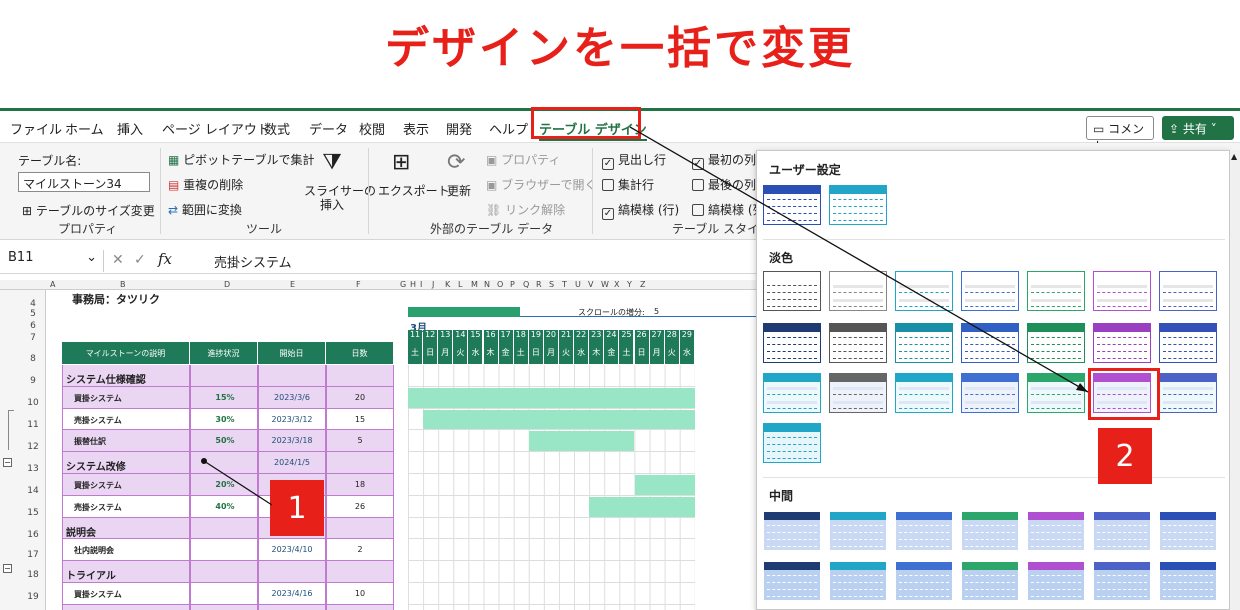 The image size is (1240, 610). I want to click on arrowhead-icon, so click(1082, 387).